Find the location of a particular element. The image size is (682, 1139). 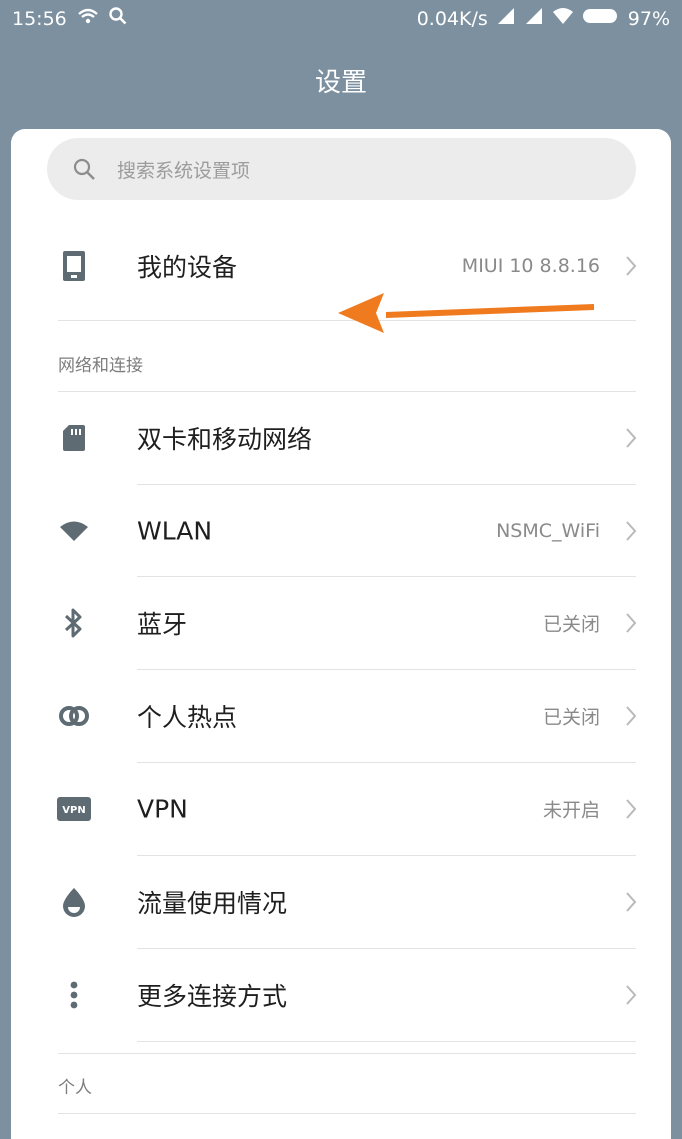

my-device-label: 我的设备 is located at coordinates (187, 267).